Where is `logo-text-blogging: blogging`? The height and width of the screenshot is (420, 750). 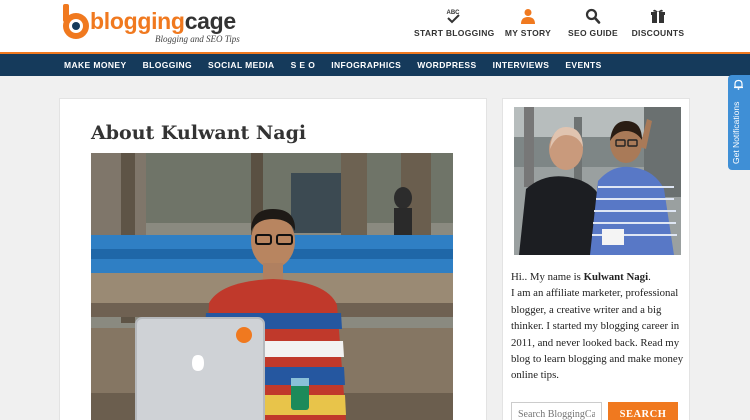 logo-text-blogging: blogging is located at coordinates (137, 21).